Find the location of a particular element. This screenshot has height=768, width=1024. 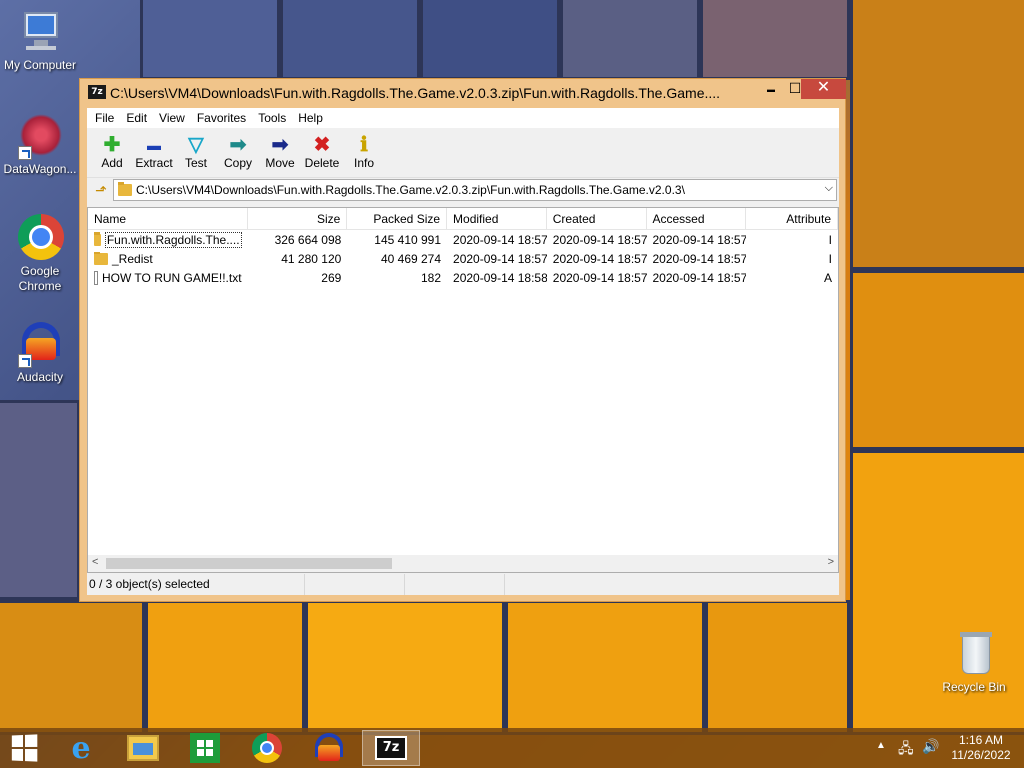

file-explorer-icon is located at coordinates (143, 748).